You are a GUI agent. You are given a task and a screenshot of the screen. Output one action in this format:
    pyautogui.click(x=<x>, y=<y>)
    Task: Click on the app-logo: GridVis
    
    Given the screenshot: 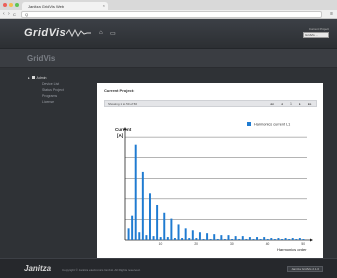 What is the action you would take?
    pyautogui.click(x=45, y=33)
    